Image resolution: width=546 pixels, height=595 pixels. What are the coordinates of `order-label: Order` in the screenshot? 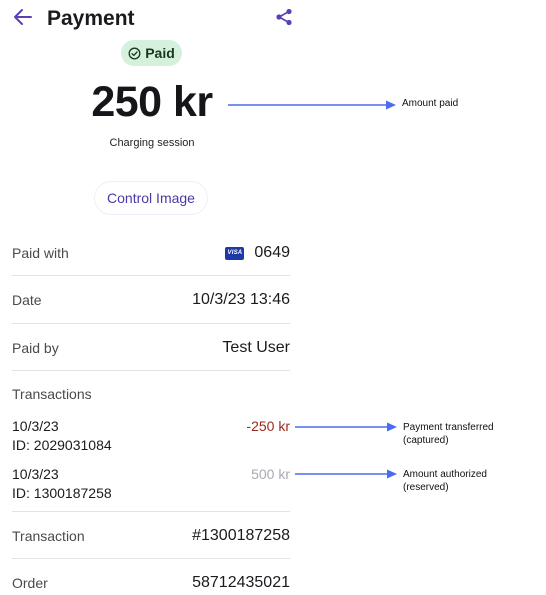 It's located at (30, 583).